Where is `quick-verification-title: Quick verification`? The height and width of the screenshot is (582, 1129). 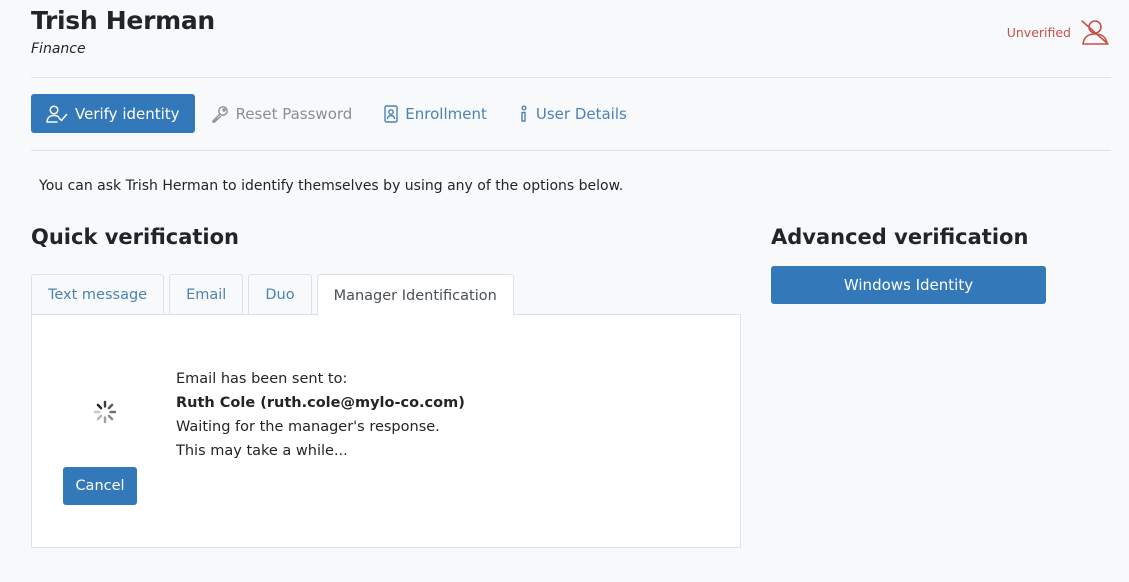
quick-verification-title: Quick verification is located at coordinates (135, 237).